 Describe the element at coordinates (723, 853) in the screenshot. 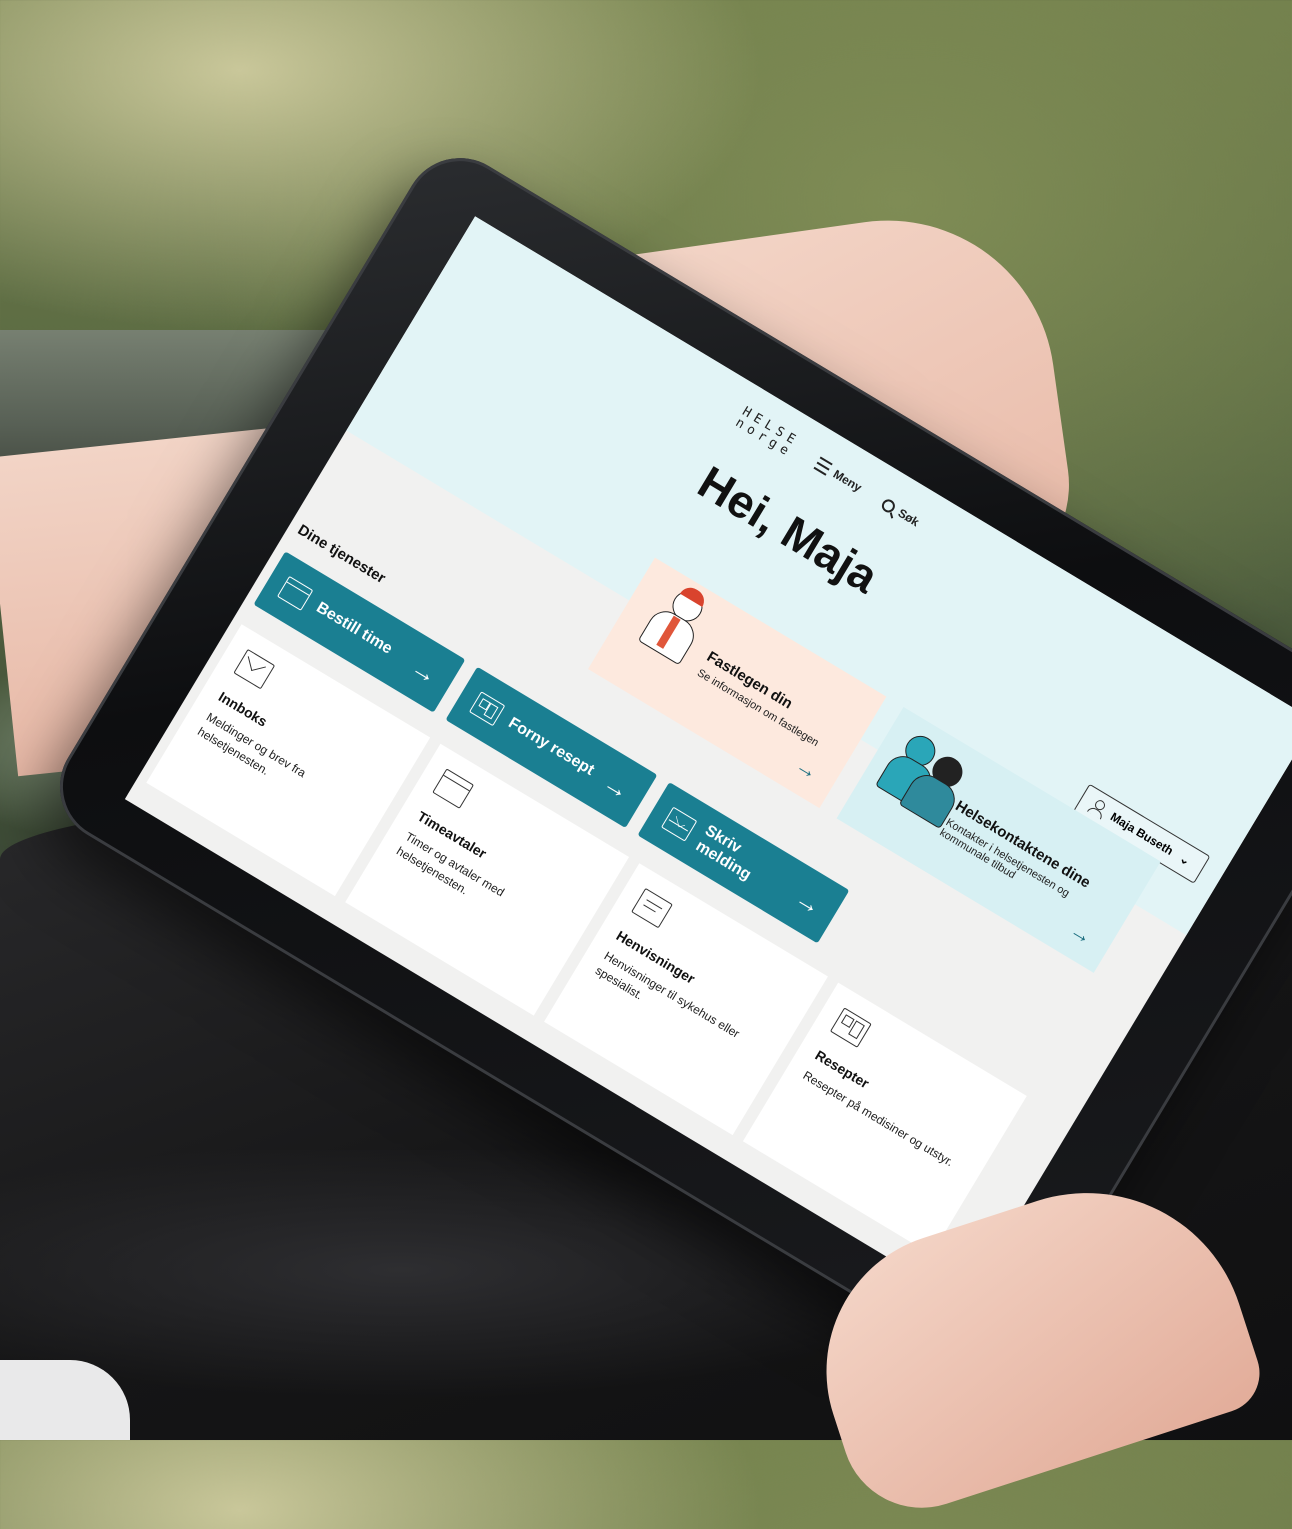

I see `write-message-label: Skriv melding` at that location.